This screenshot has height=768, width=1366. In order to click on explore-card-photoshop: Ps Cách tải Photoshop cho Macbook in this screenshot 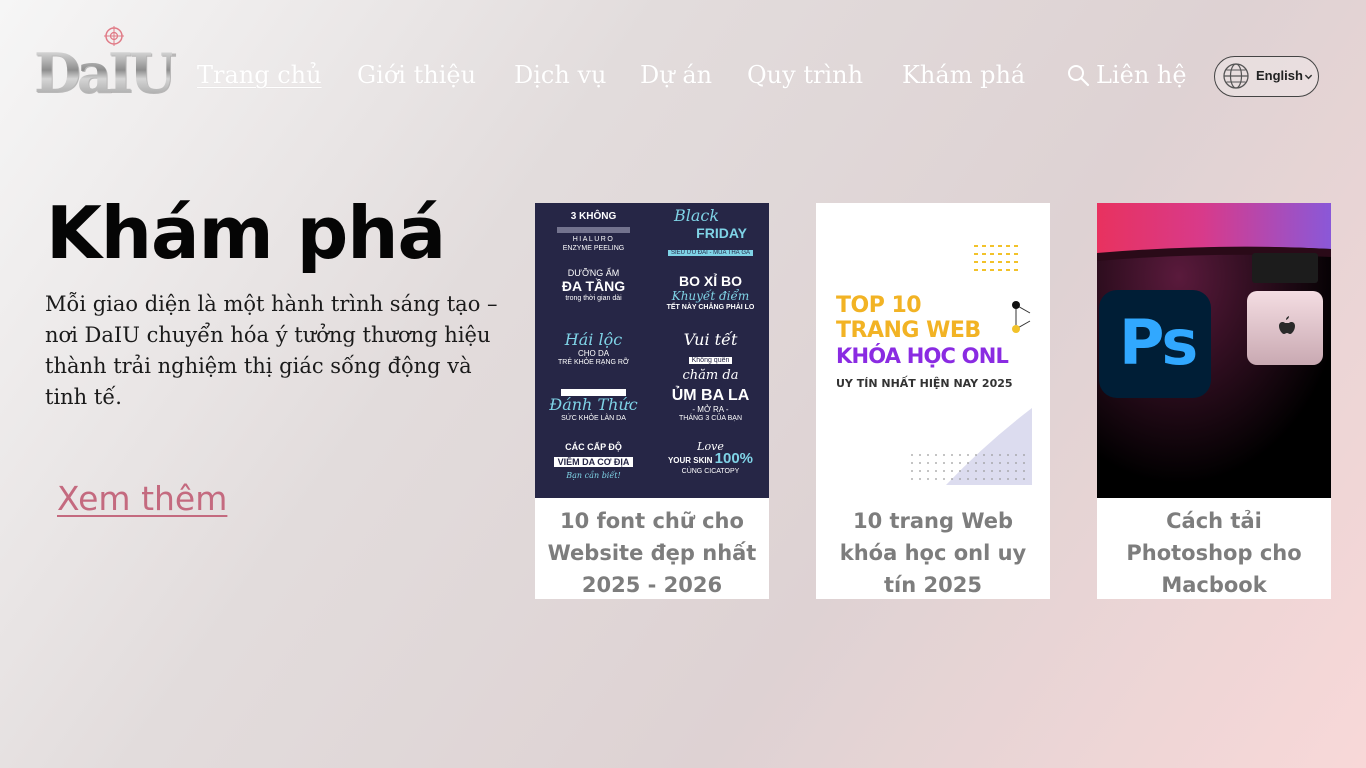, I will do `click(1214, 401)`.